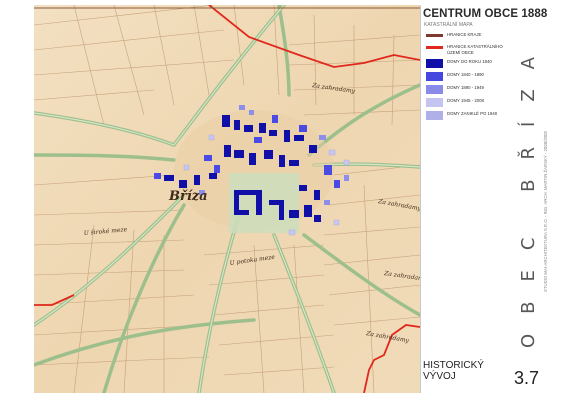 The image size is (565, 400). What do you see at coordinates (464, 34) in the screenshot?
I see `legend-label: HRANICE KRAJE` at bounding box center [464, 34].